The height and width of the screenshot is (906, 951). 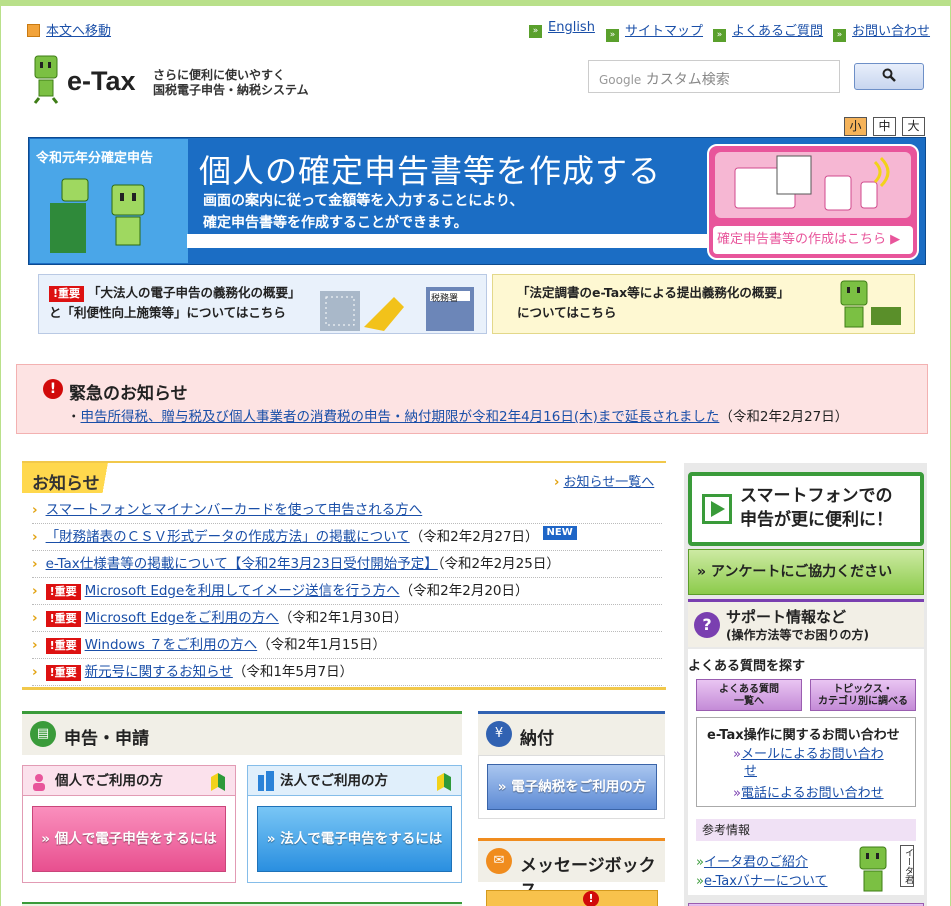 What do you see at coordinates (242, 904) in the screenshot?
I see `next-section-top` at bounding box center [242, 904].